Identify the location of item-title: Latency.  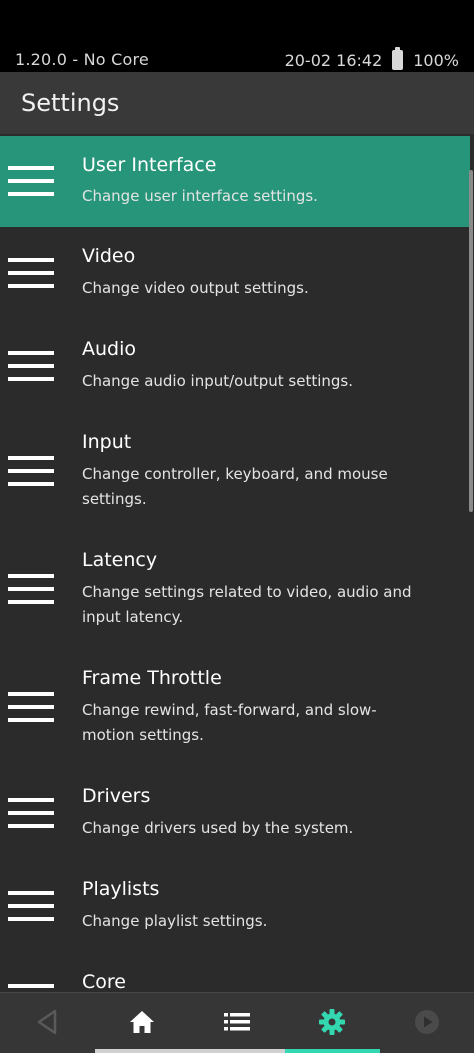
(120, 560).